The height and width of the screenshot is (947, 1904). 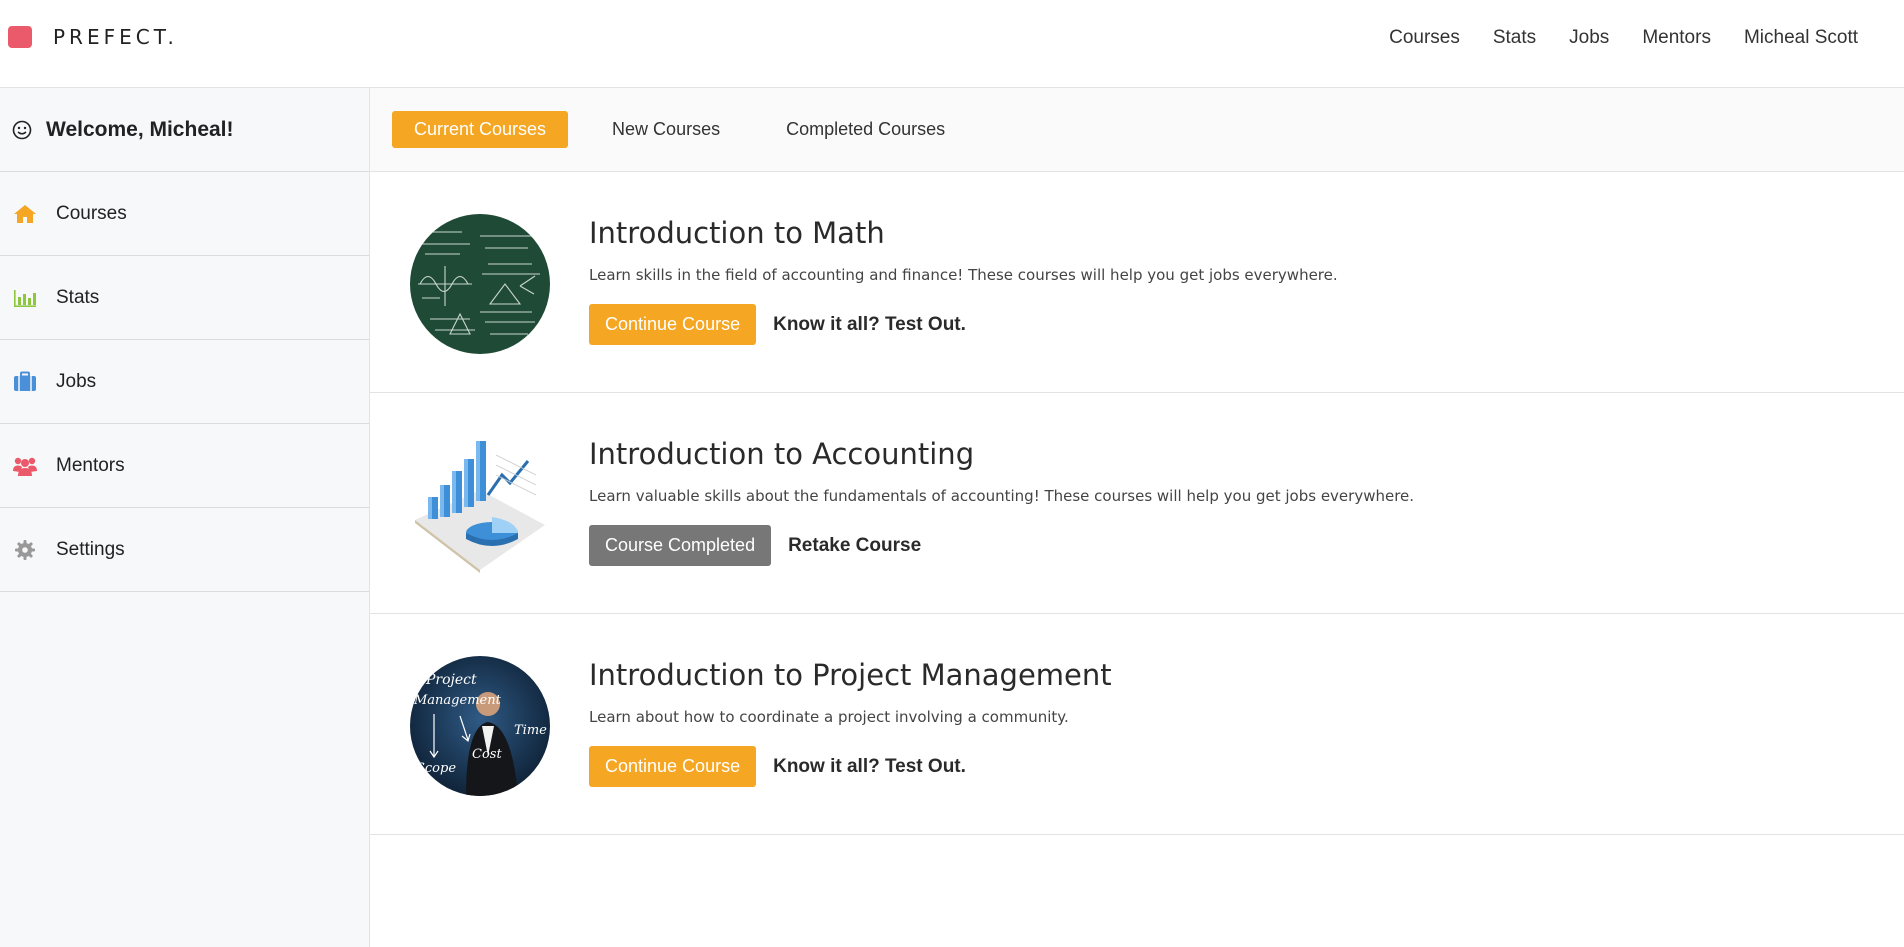 I want to click on course-completed-button: Course Completed, so click(x=680, y=545).